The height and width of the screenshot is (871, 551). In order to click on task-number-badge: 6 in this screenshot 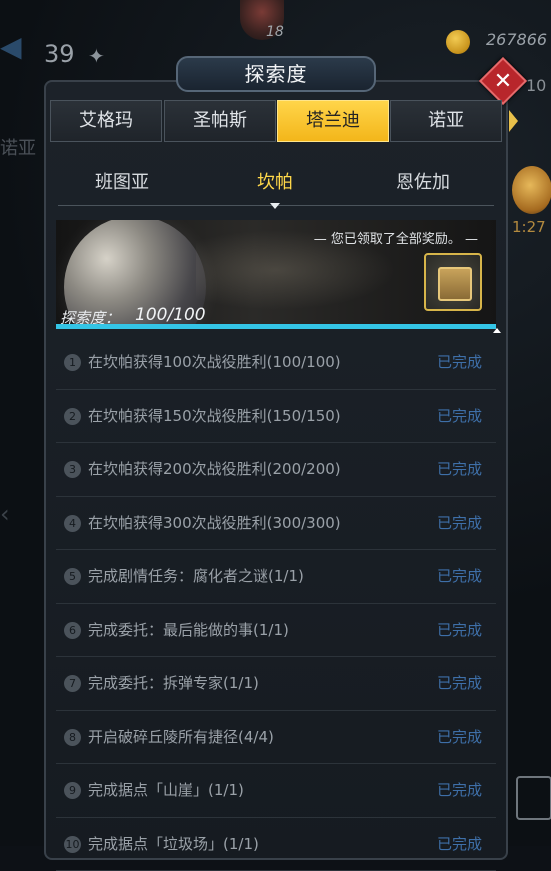, I will do `click(72, 630)`.